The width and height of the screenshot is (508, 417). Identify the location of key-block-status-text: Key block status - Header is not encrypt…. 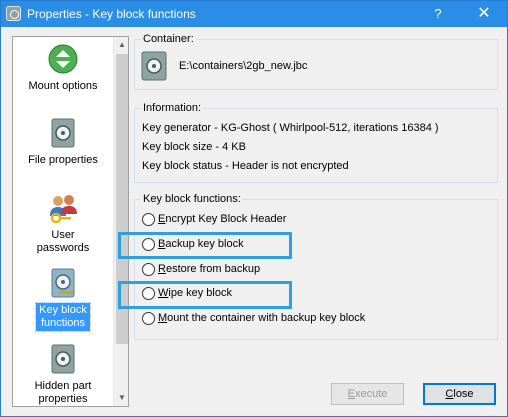
(245, 166).